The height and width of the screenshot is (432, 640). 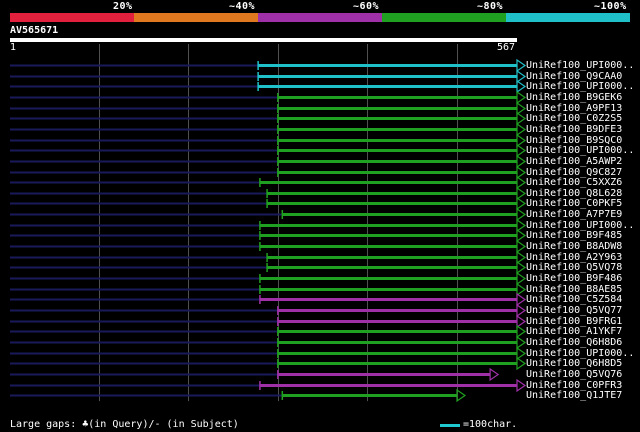 I want to click on hit-label: UniRef100_B9GEK6, so click(x=574, y=97).